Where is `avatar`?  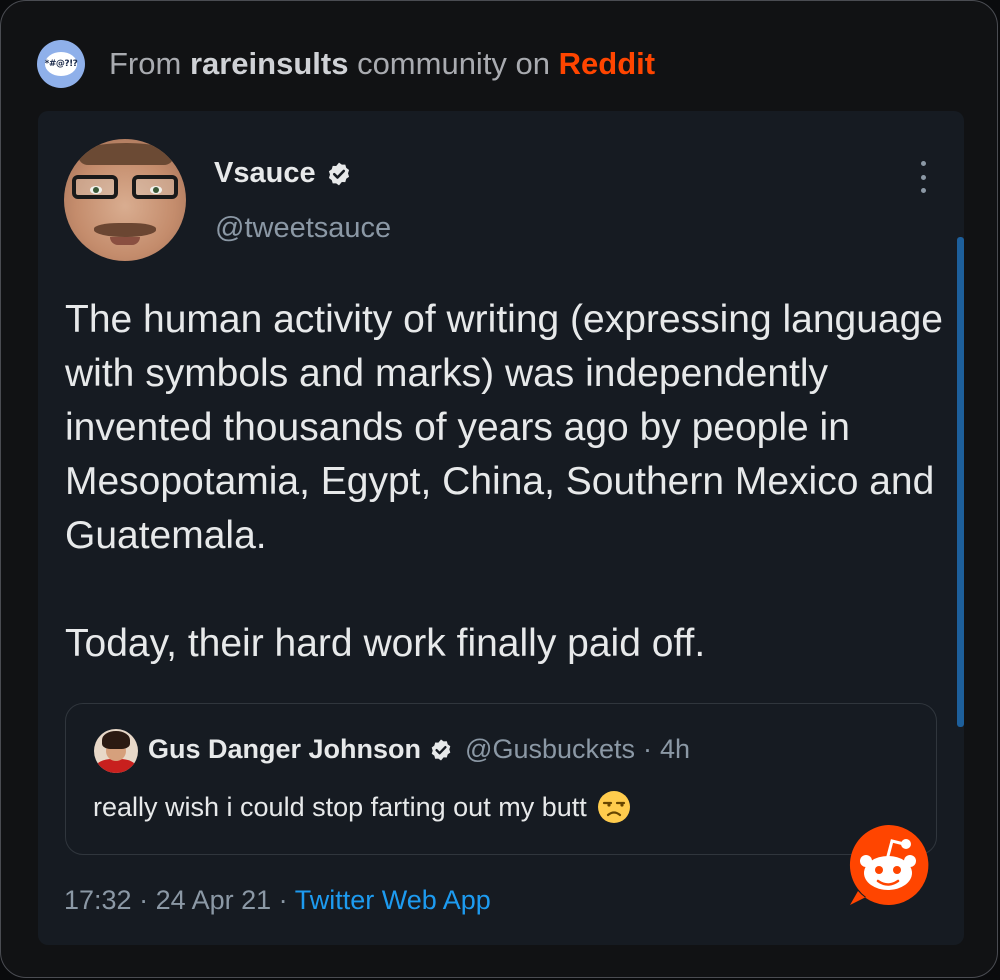 avatar is located at coordinates (125, 200).